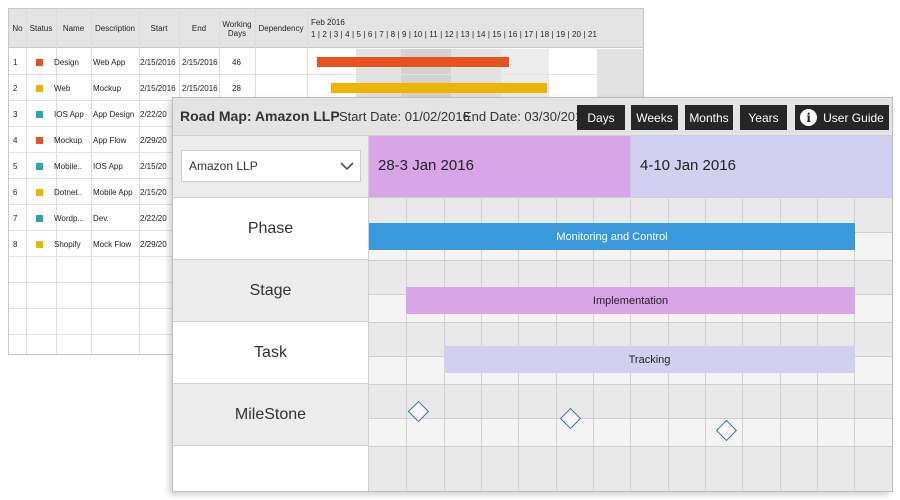 This screenshot has height=500, width=900. I want to click on task-name: Mobile.., so click(68, 166).